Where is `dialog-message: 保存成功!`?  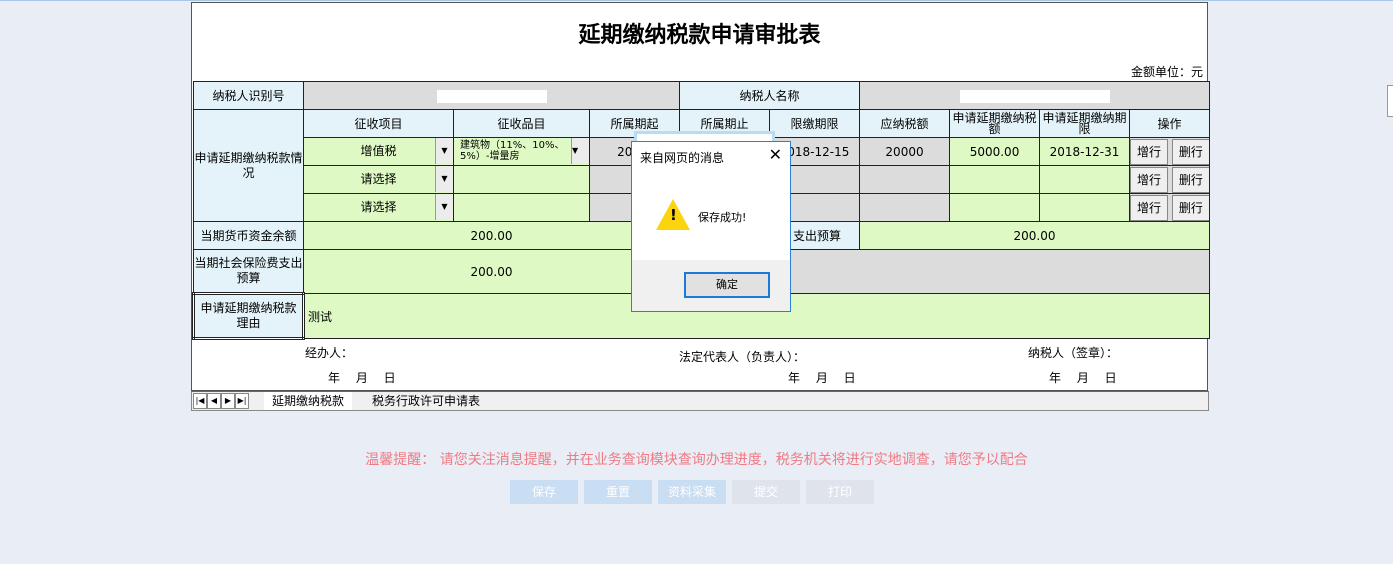
dialog-message: 保存成功! is located at coordinates (722, 217).